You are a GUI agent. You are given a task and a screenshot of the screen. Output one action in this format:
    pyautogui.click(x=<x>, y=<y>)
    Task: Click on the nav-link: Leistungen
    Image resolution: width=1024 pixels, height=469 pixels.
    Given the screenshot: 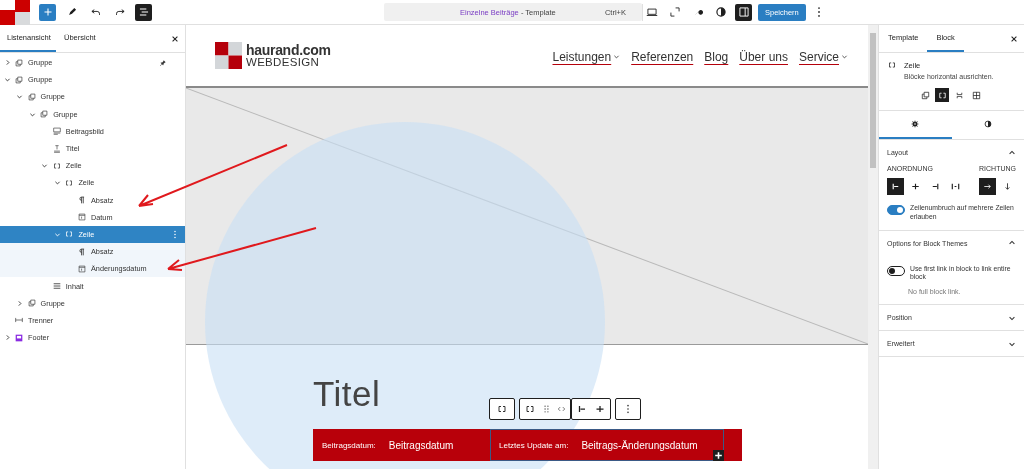 What is the action you would take?
    pyautogui.click(x=586, y=56)
    